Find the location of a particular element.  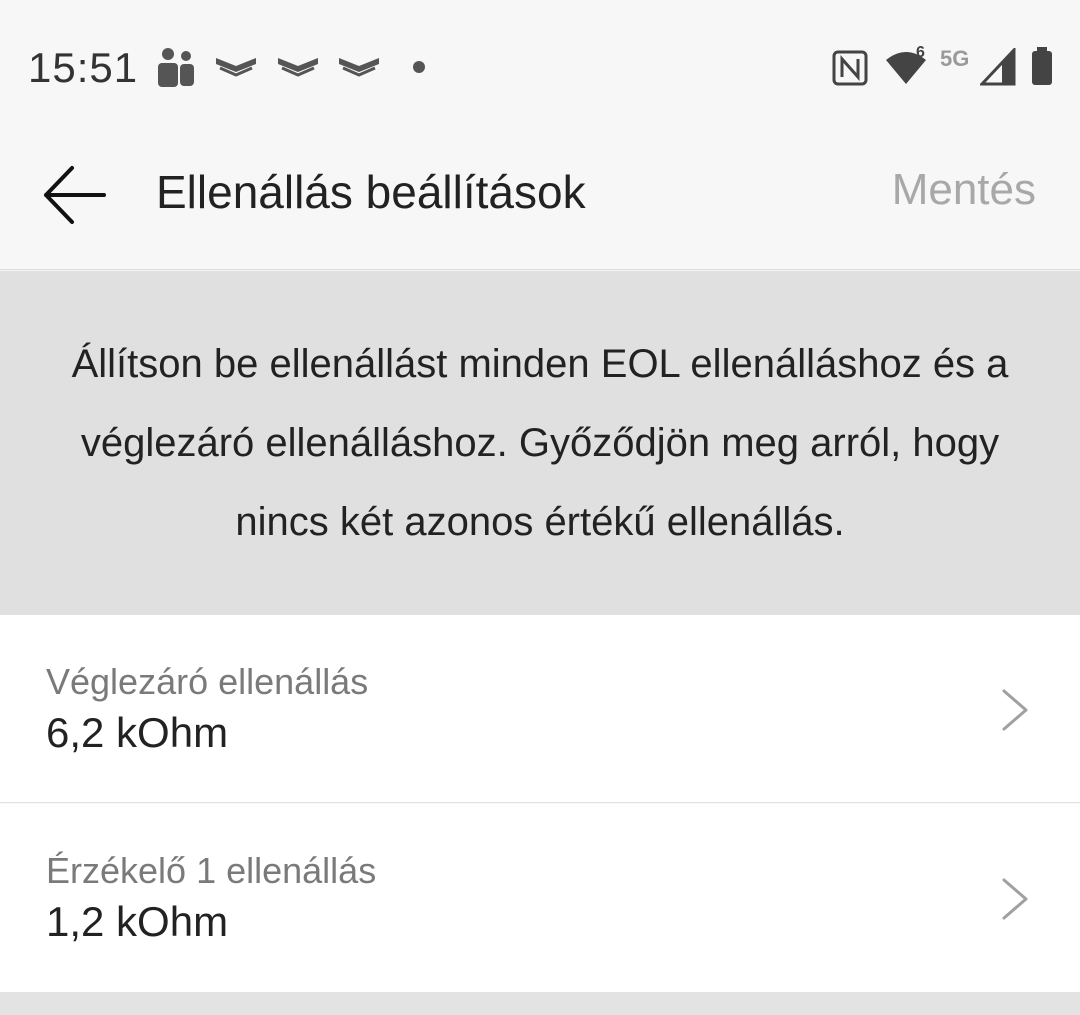

wifi-badge: 6 is located at coordinates (920, 52).